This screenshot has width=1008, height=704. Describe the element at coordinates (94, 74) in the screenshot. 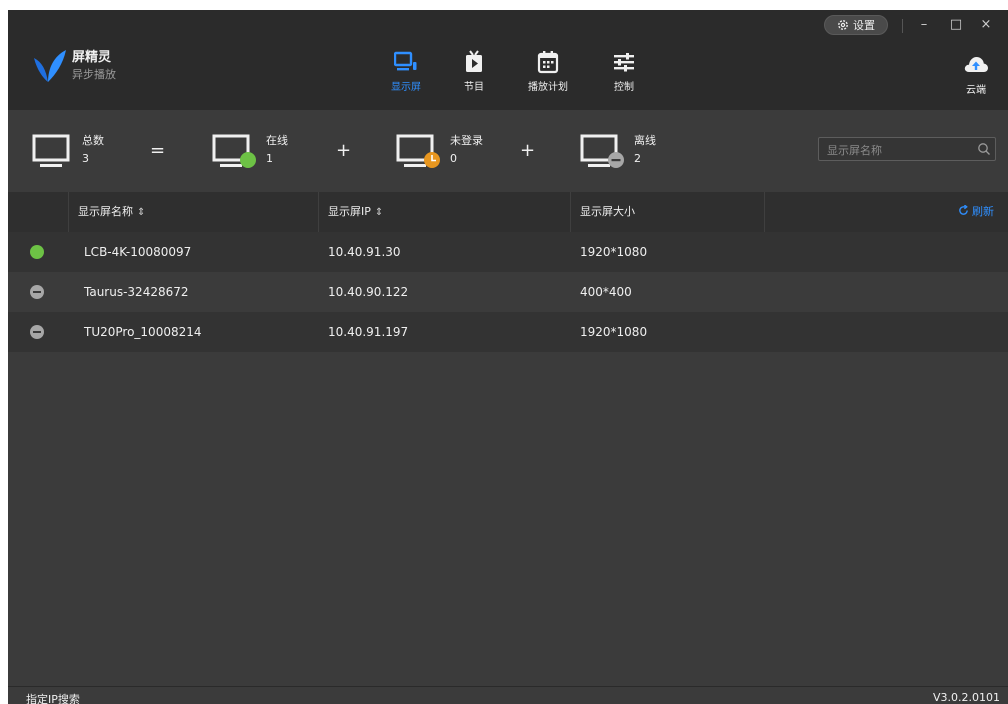

I see `app-subtitle: 异步播放` at that location.